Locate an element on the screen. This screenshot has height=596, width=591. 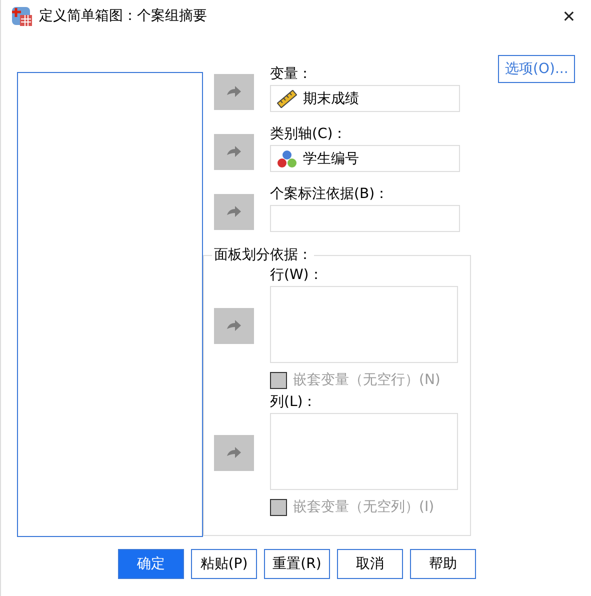
field-label: 类别轴(C)： is located at coordinates (309, 134).